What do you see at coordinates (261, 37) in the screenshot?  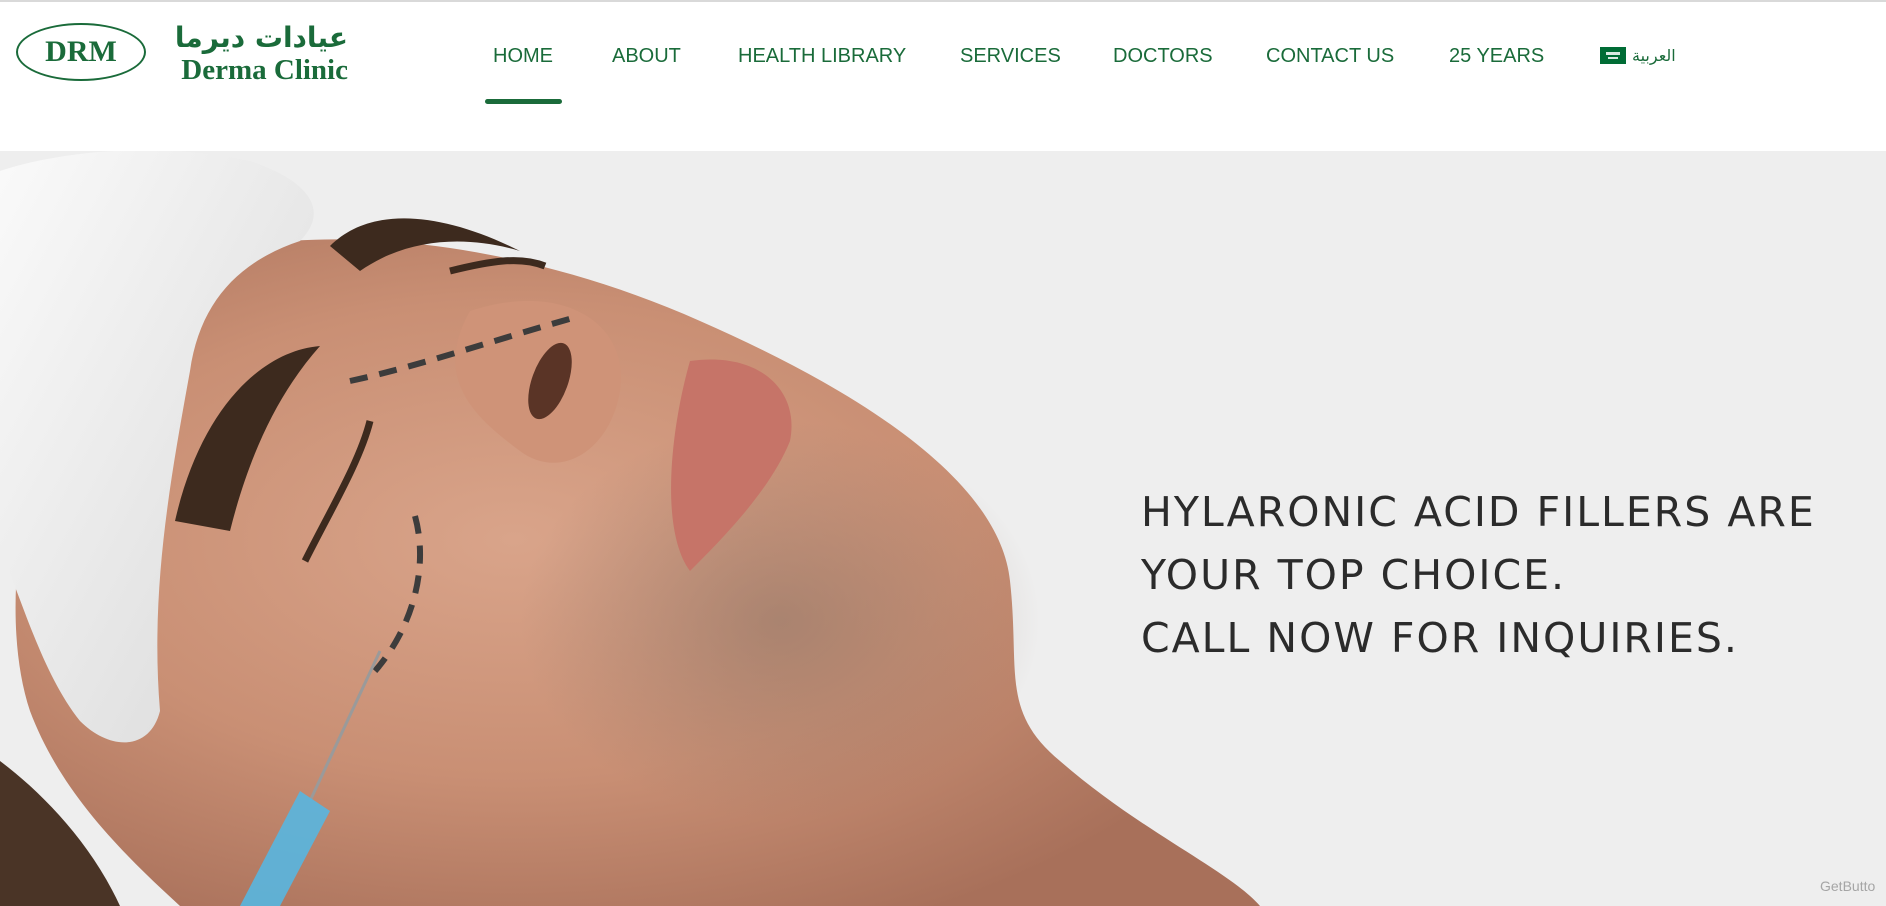 I see `logo-arabic-name: عيادات ديرما` at bounding box center [261, 37].